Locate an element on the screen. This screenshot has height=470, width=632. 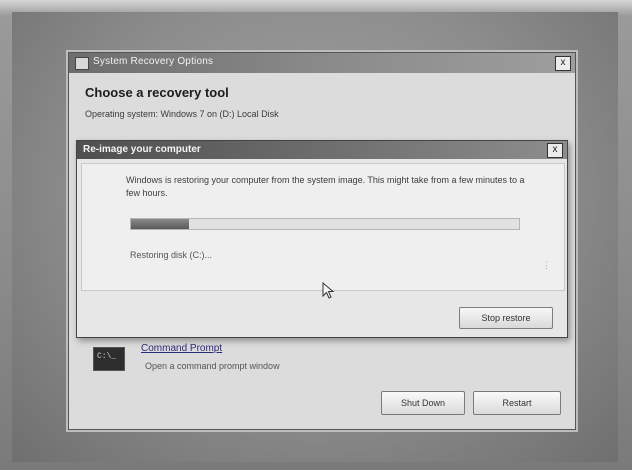
progress-fill is located at coordinates (160, 224).